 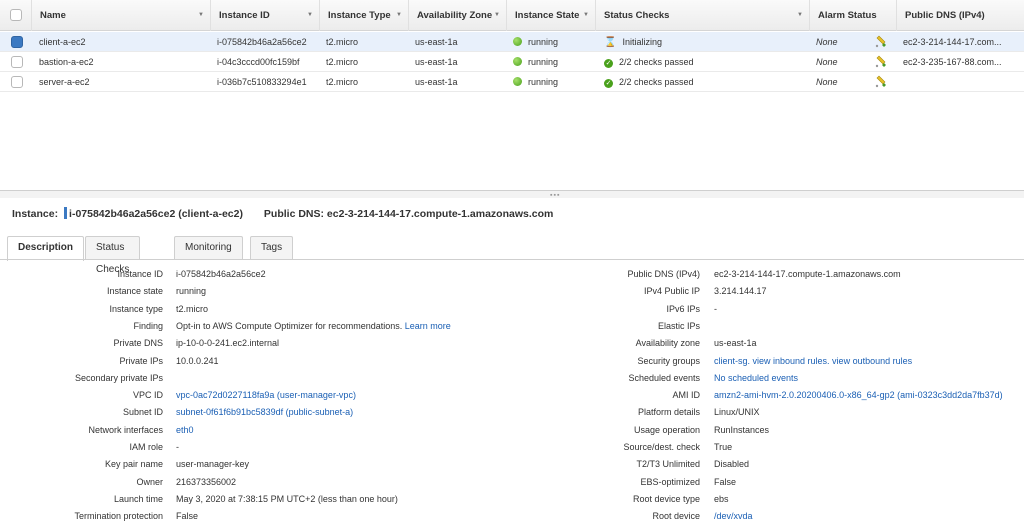 I want to click on field-label: Root device, so click(x=676, y=516).